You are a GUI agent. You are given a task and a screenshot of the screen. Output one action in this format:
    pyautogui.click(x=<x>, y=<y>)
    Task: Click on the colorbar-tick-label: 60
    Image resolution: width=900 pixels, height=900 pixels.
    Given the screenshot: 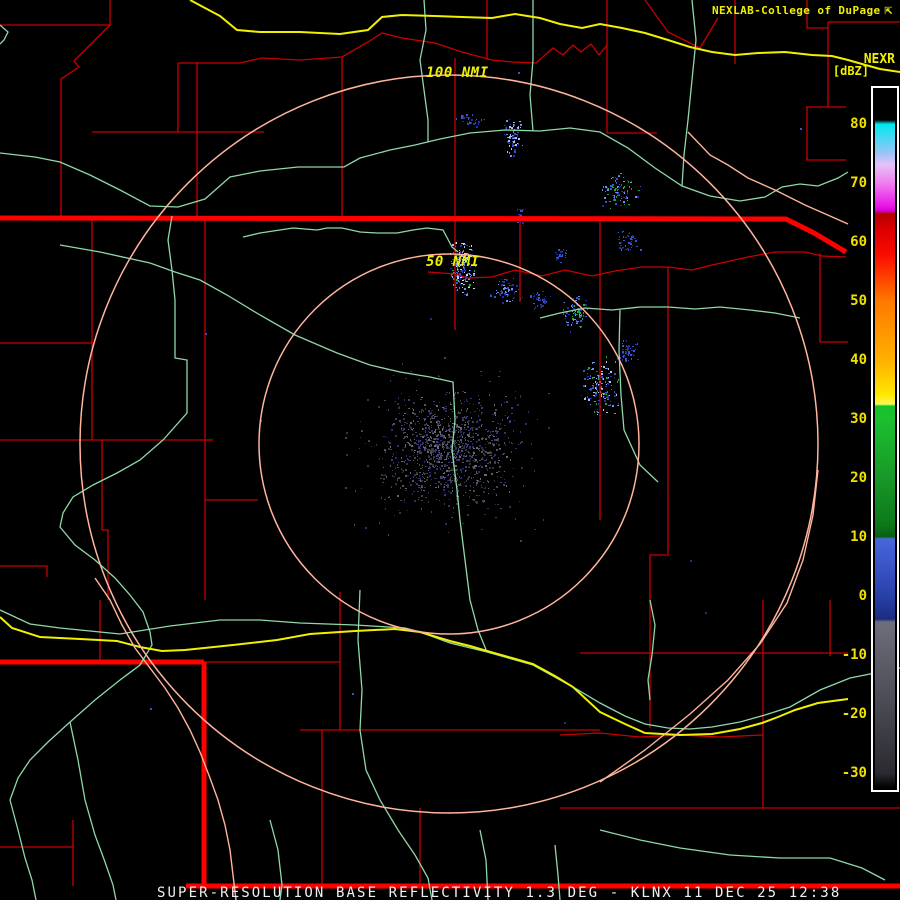 What is the action you would take?
    pyautogui.click(x=858, y=242)
    